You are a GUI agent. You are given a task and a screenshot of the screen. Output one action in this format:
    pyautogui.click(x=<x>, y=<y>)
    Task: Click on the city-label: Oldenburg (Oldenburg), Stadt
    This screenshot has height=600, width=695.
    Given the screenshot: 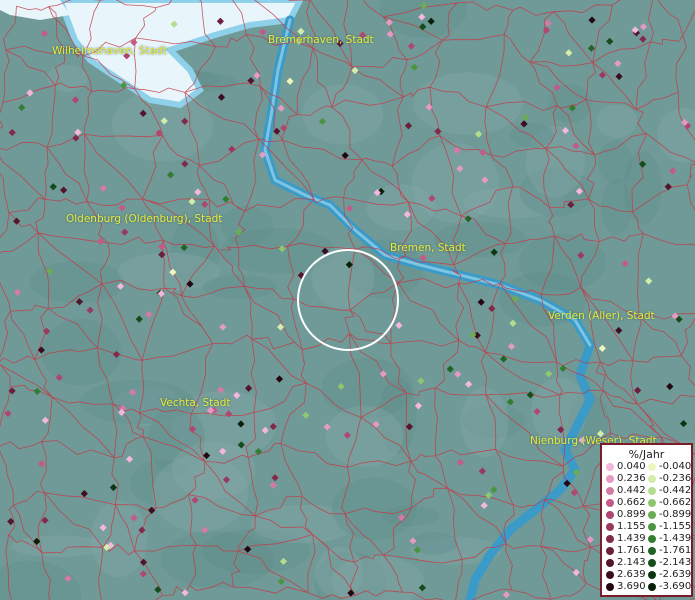 What is the action you would take?
    pyautogui.click(x=144, y=219)
    